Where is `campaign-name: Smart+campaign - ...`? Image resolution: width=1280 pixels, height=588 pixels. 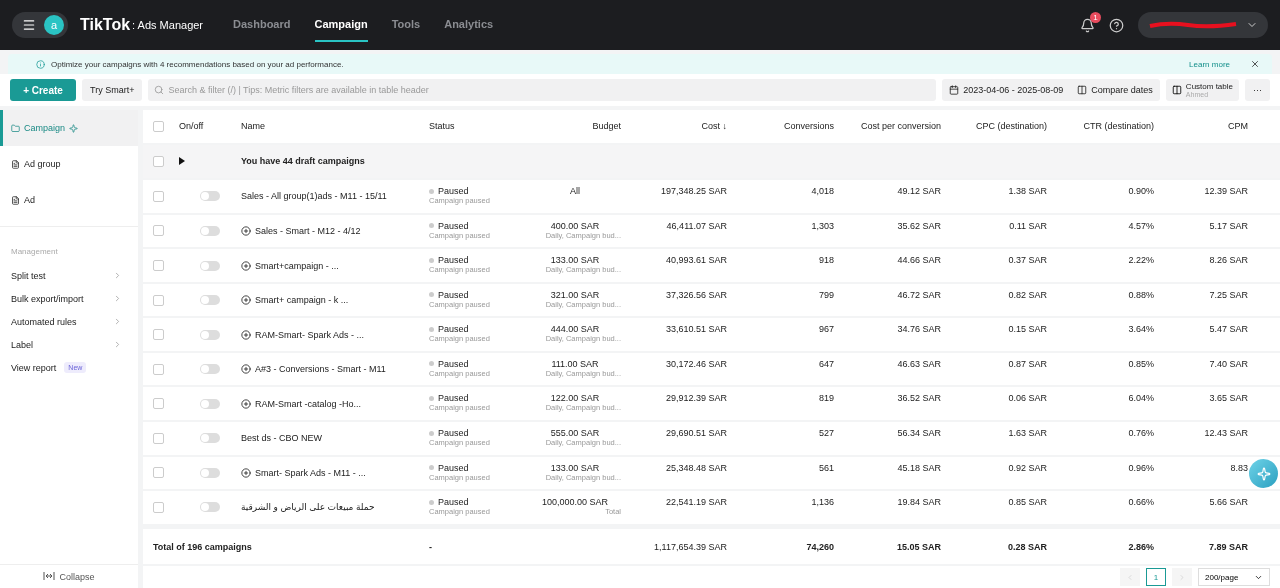 campaign-name: Smart+campaign - ... is located at coordinates (297, 265).